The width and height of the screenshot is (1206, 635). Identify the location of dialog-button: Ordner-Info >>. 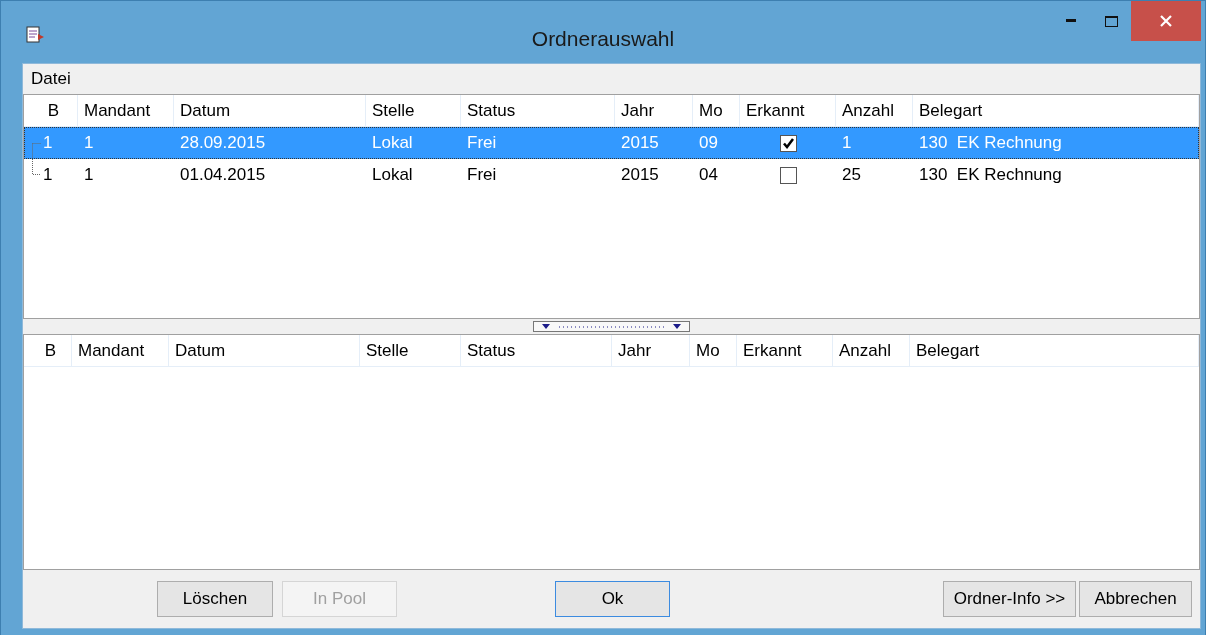
(1009, 599).